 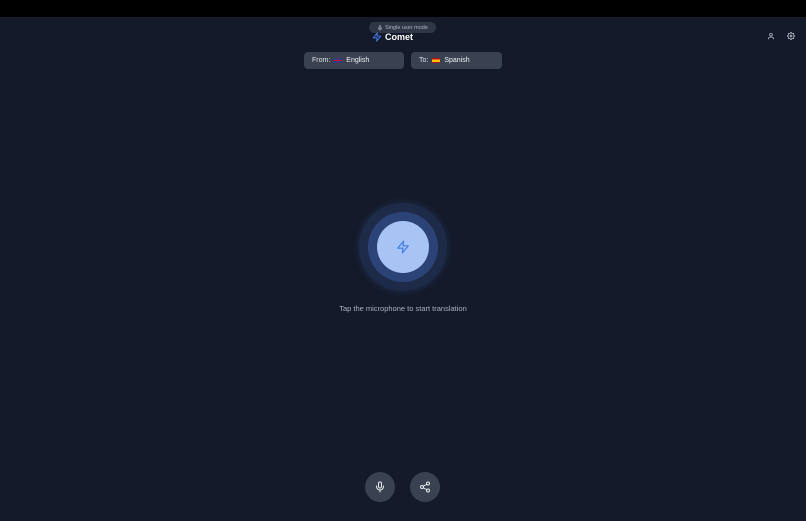 What do you see at coordinates (338, 60) in the screenshot?
I see `uk-flag-icon` at bounding box center [338, 60].